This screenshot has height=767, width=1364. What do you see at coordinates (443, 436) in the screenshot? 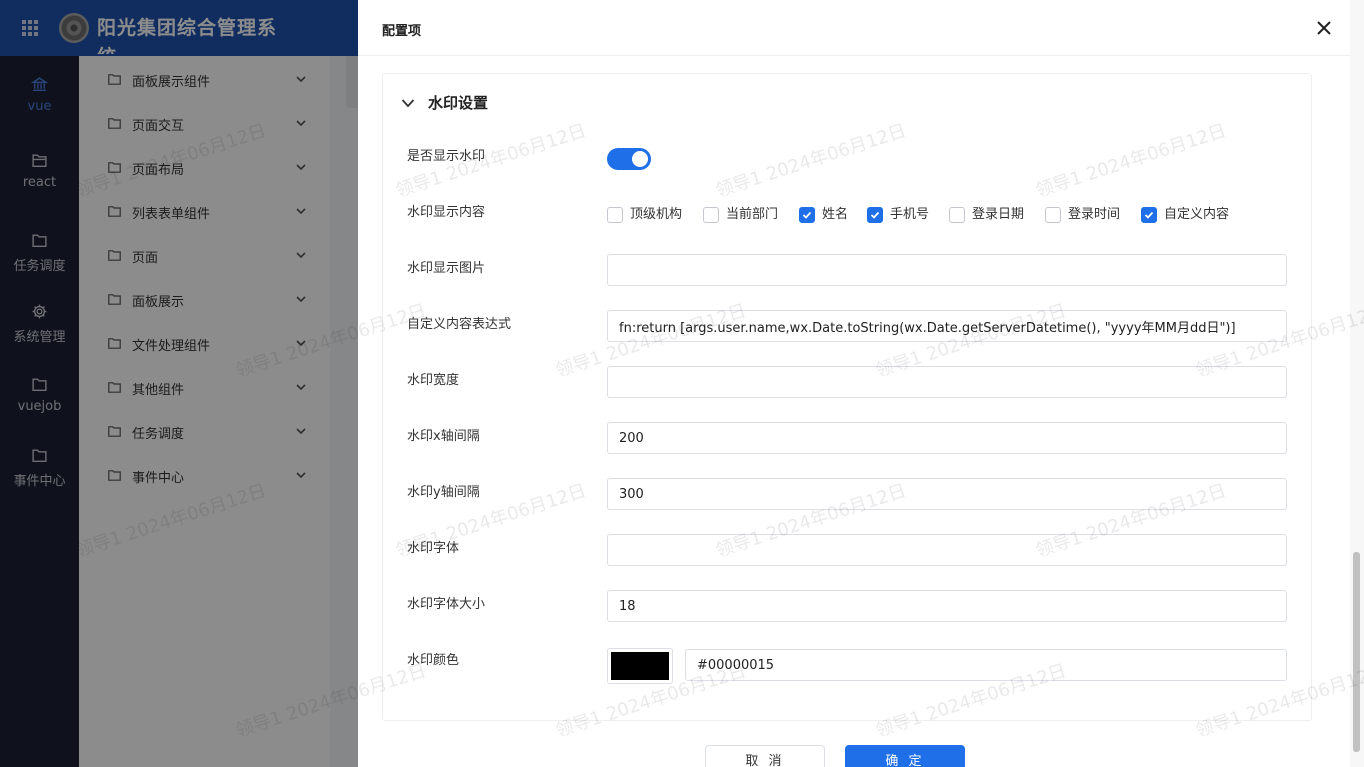
I see `field-label: 水印x轴间隔` at bounding box center [443, 436].